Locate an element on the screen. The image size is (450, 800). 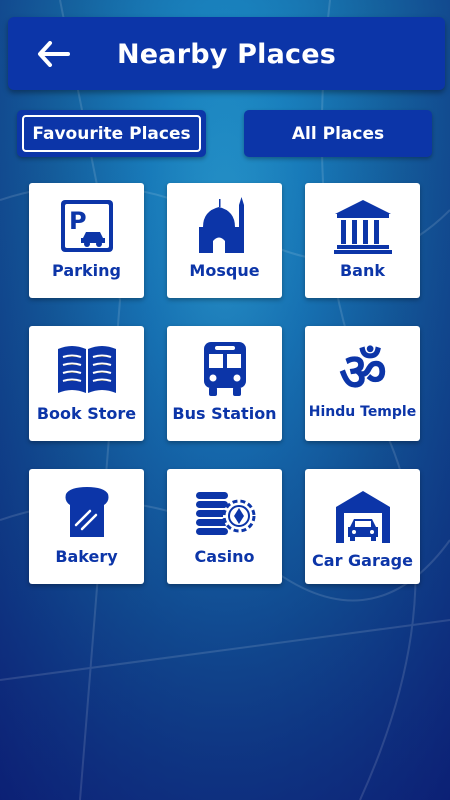
place-tile-bus-station: Bus Station is located at coordinates (224, 383).